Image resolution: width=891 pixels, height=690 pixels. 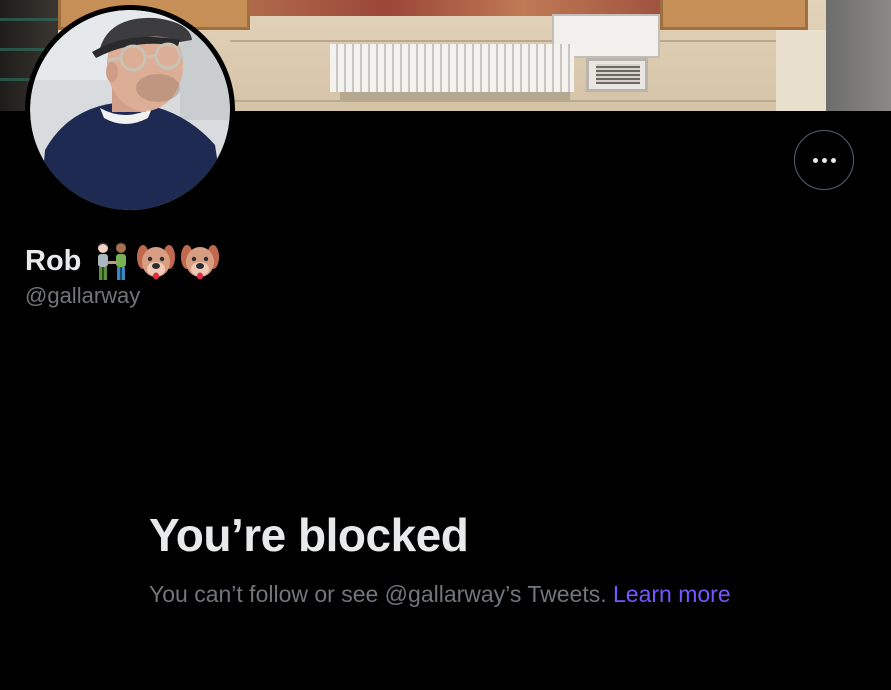 I want to click on display-name-text: Rob, so click(x=53, y=260).